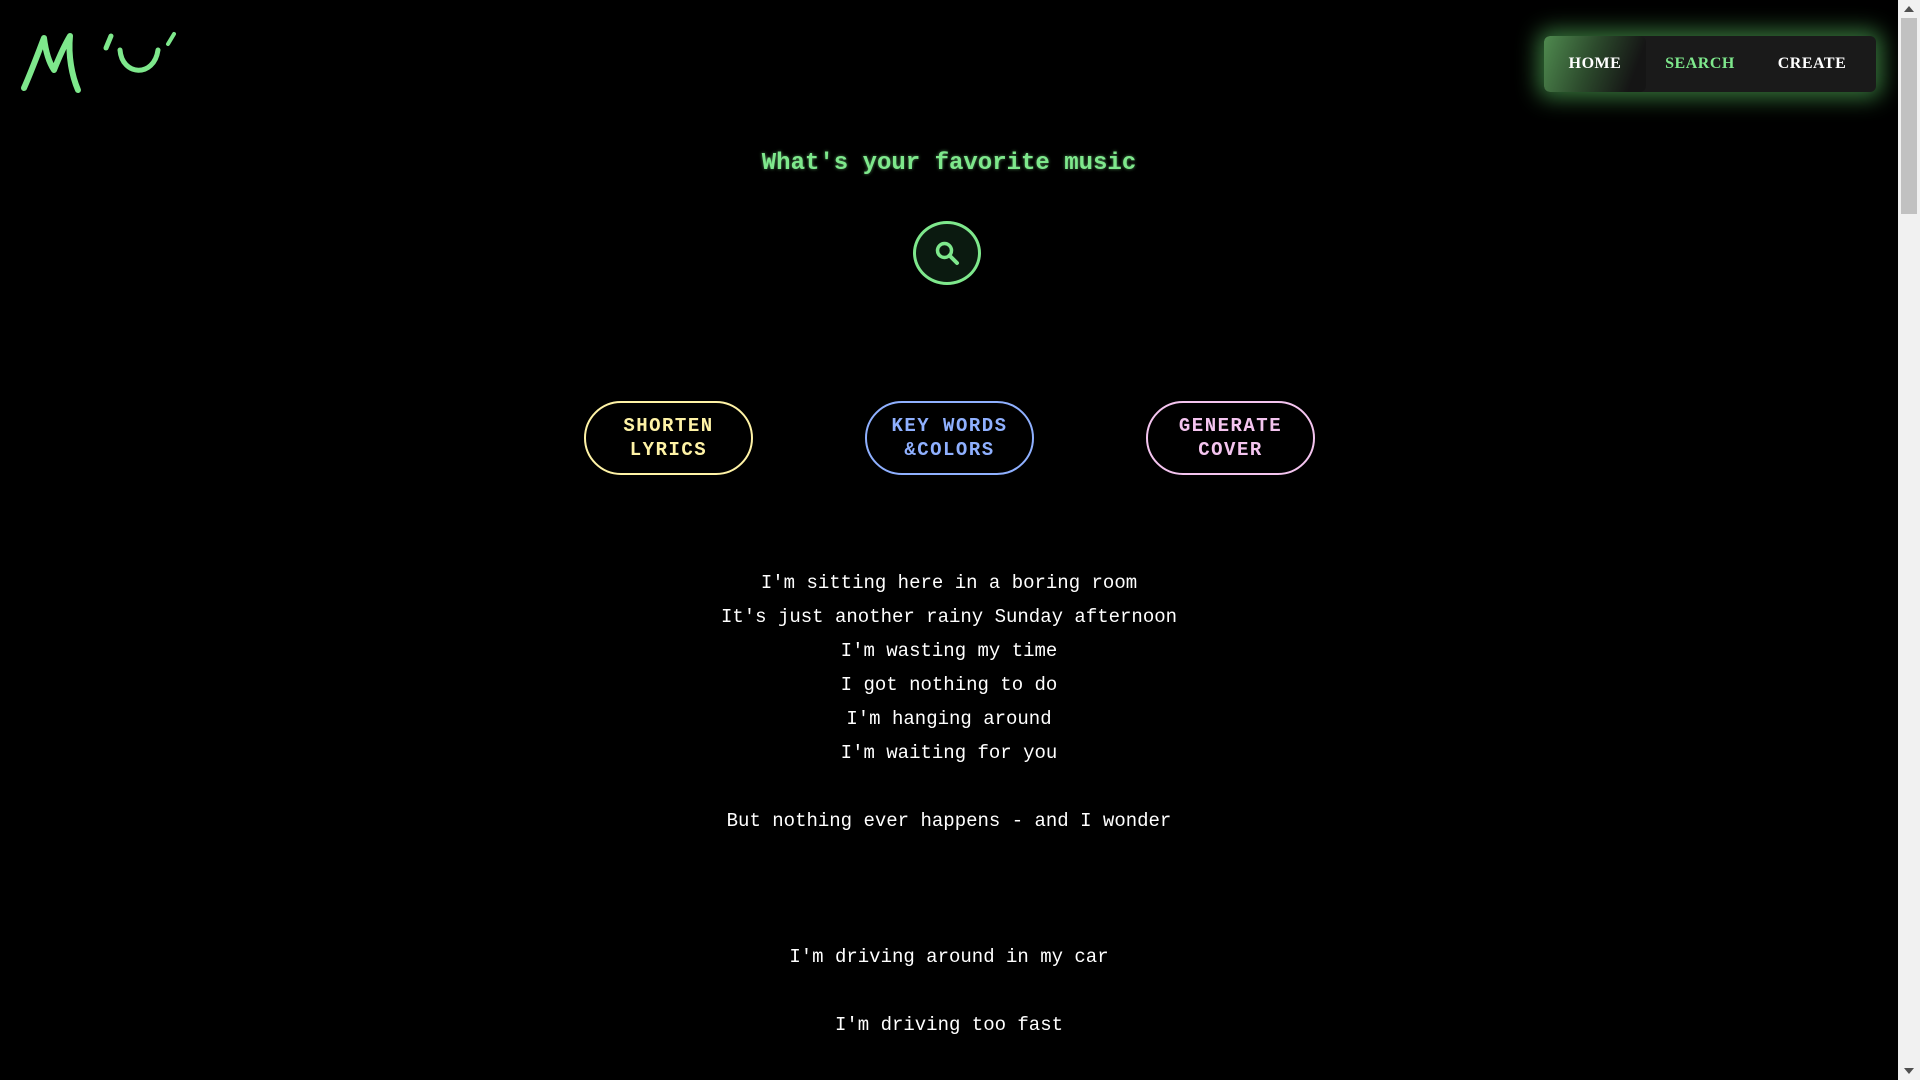 The width and height of the screenshot is (1920, 1080). What do you see at coordinates (949, 583) in the screenshot?
I see `lyric-line: I'm sitting here in a boring room` at bounding box center [949, 583].